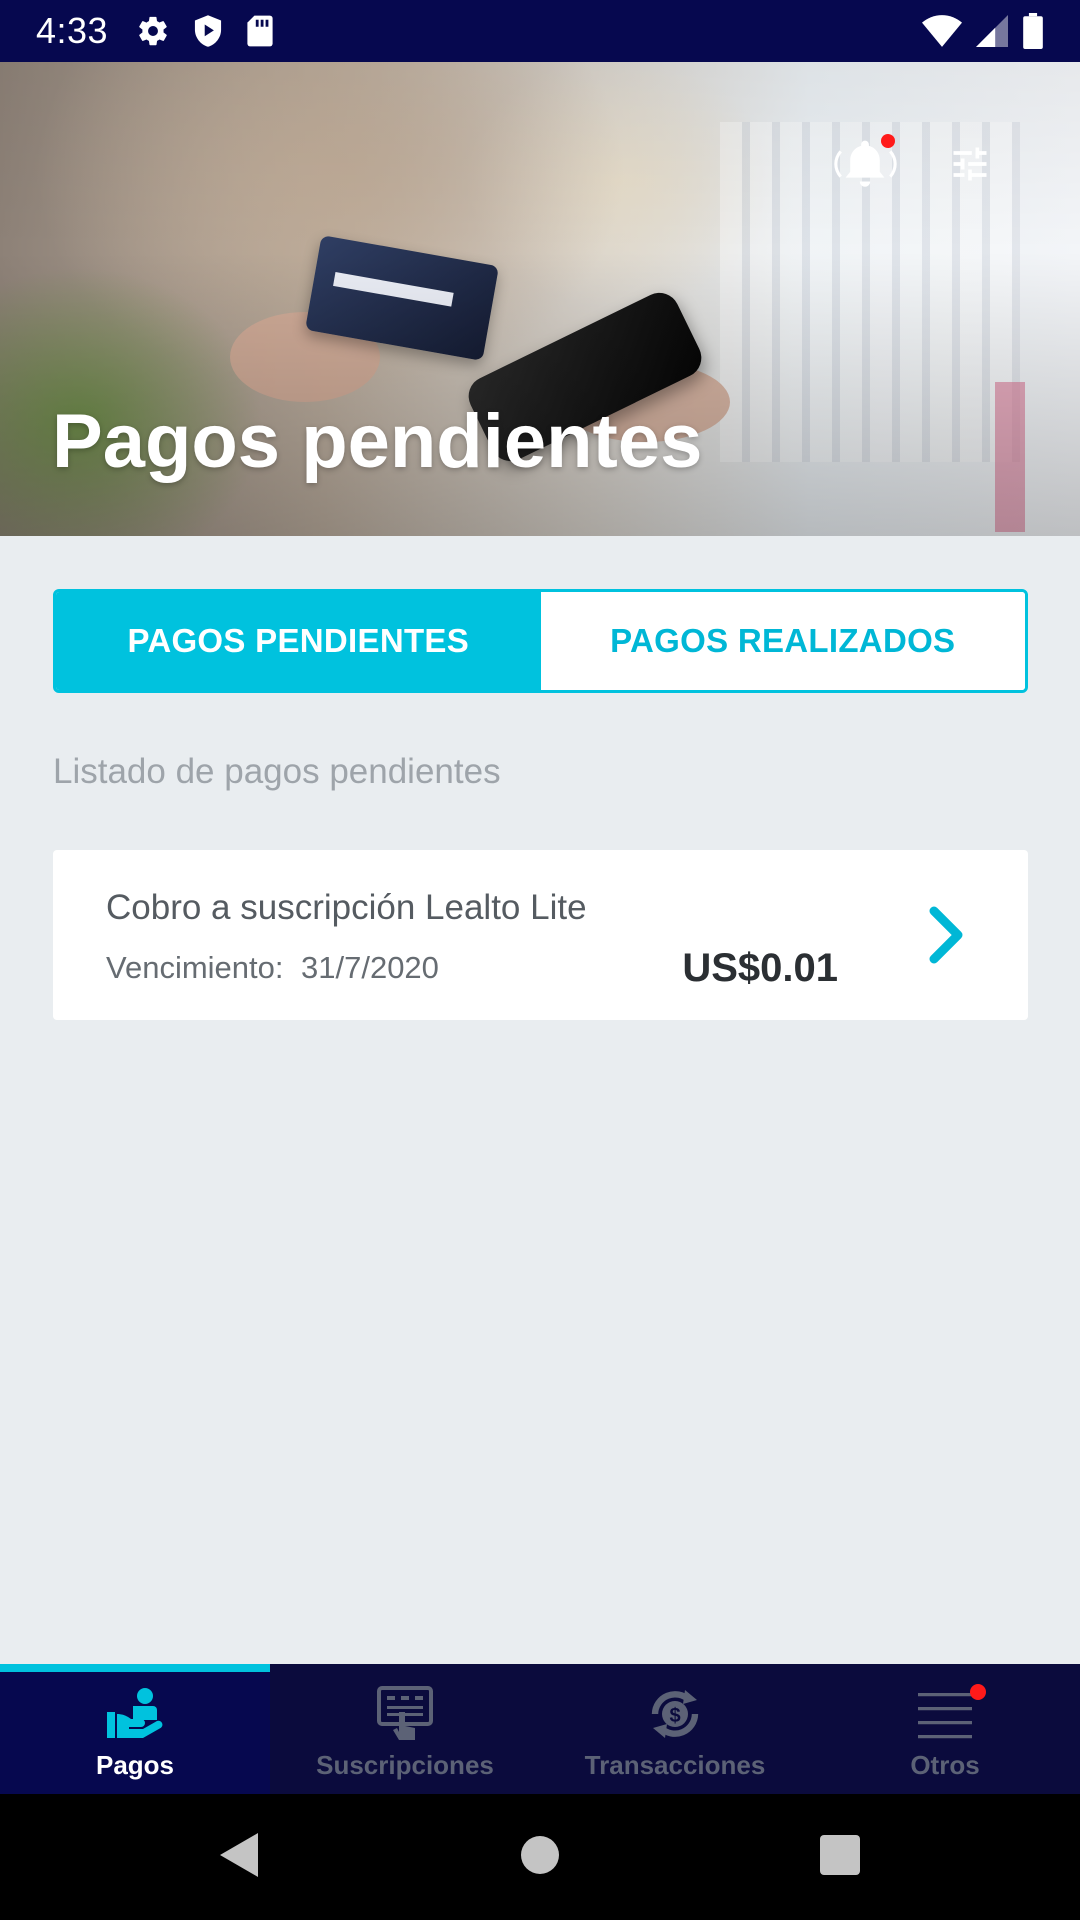  I want to click on home-button, so click(540, 1857).